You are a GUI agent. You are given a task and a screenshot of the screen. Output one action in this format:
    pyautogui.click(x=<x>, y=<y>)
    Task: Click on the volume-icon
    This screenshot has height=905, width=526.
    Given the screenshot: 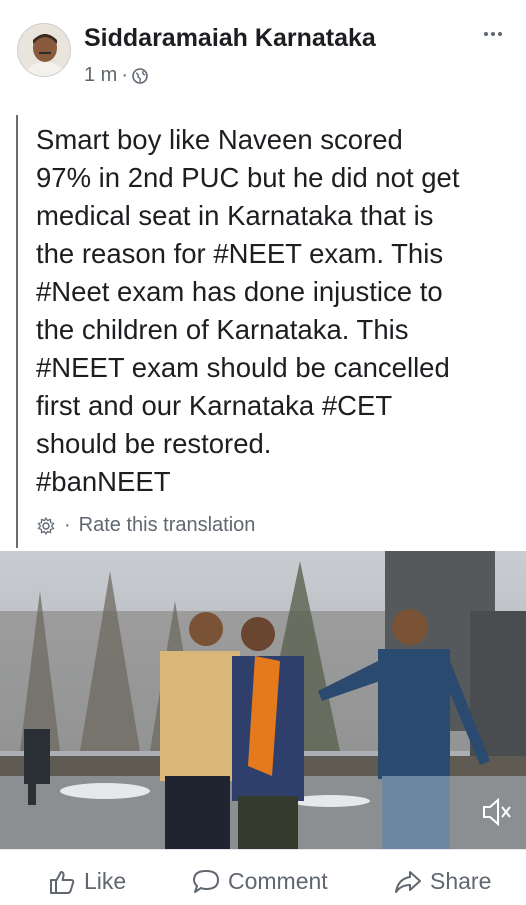 What is the action you would take?
    pyautogui.click(x=497, y=812)
    